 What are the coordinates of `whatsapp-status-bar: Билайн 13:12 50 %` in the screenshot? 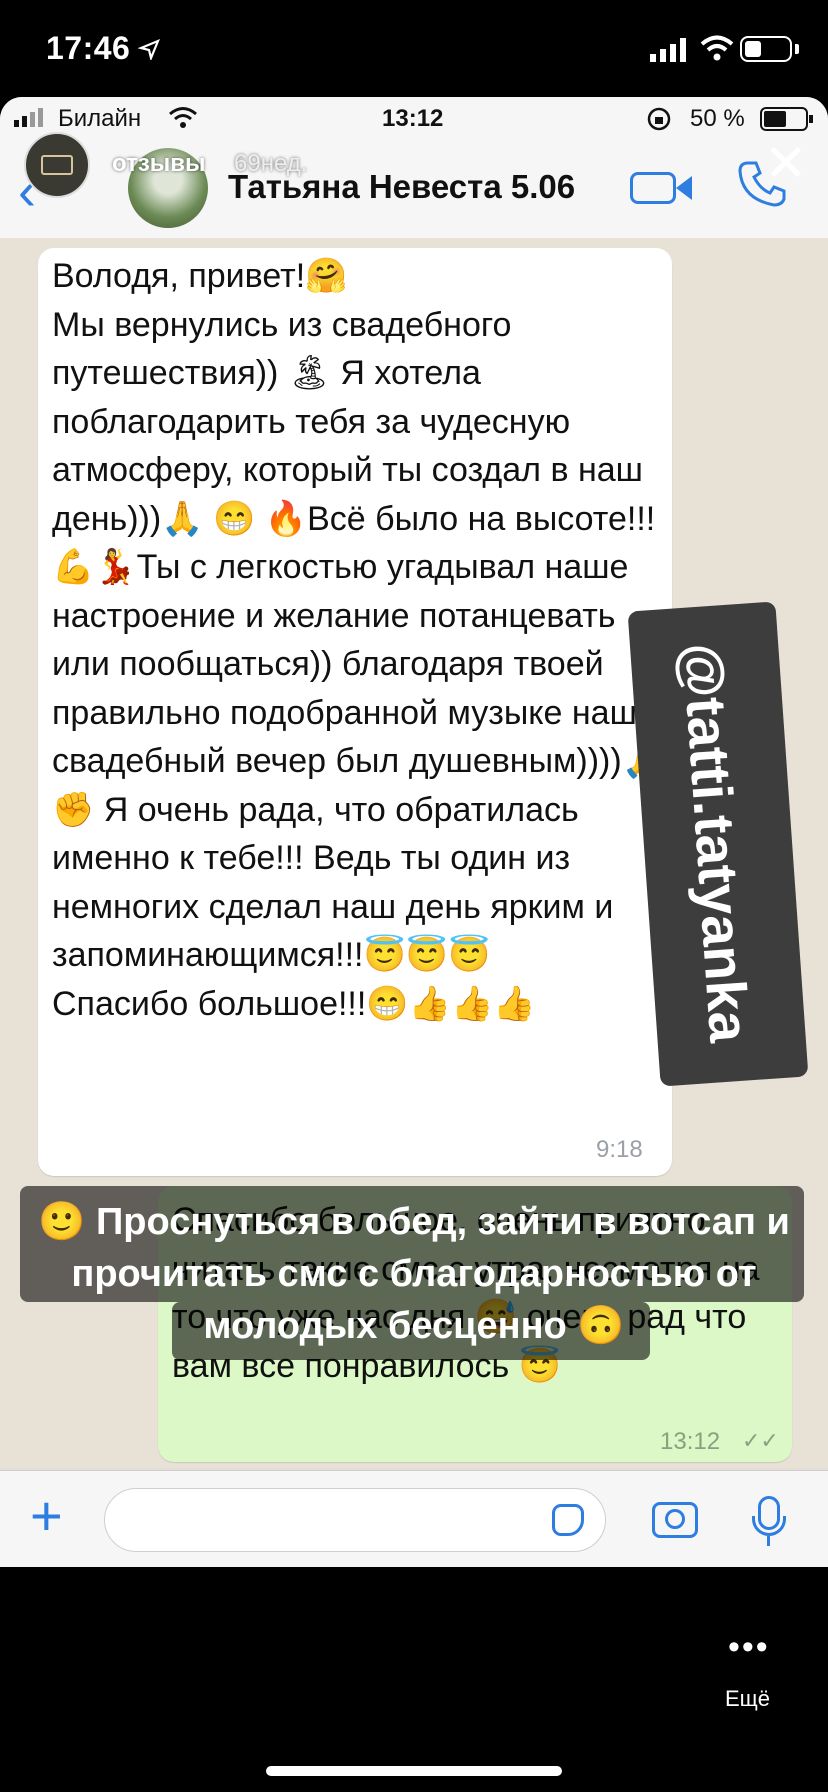 It's located at (414, 118).